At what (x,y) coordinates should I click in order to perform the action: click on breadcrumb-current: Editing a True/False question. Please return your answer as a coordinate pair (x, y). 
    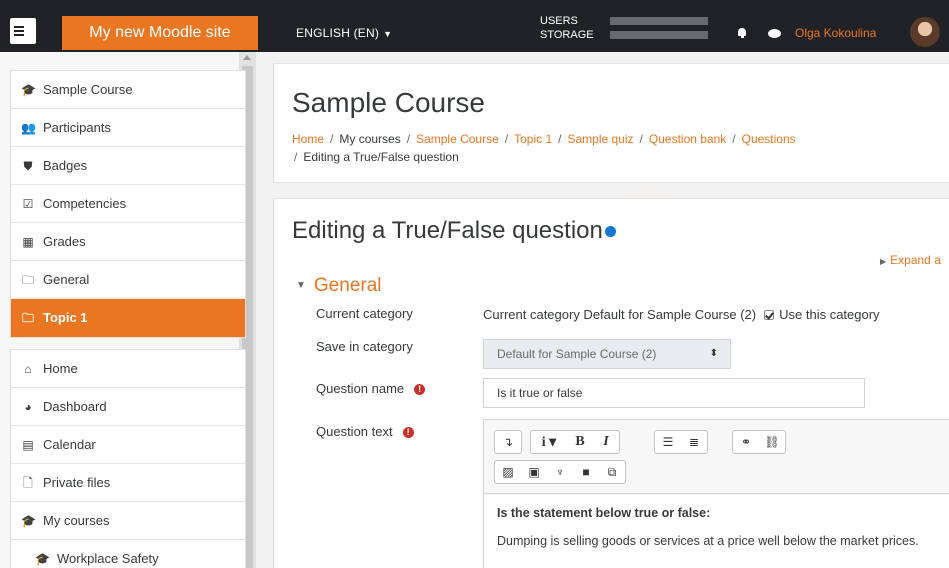
    Looking at the image, I should click on (381, 157).